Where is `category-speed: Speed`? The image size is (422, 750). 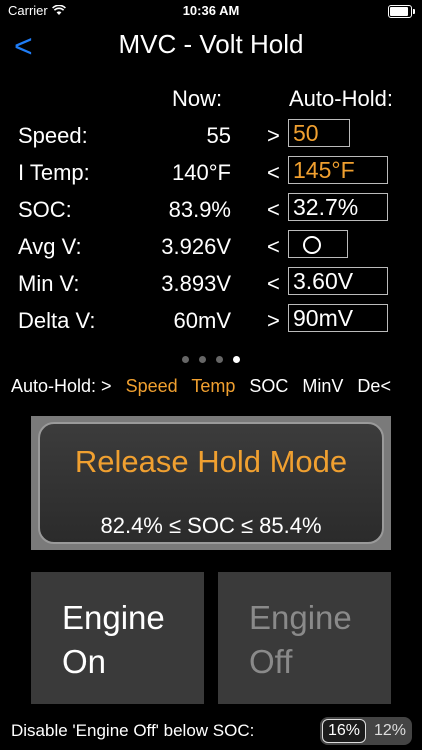
category-speed: Speed is located at coordinates (152, 386).